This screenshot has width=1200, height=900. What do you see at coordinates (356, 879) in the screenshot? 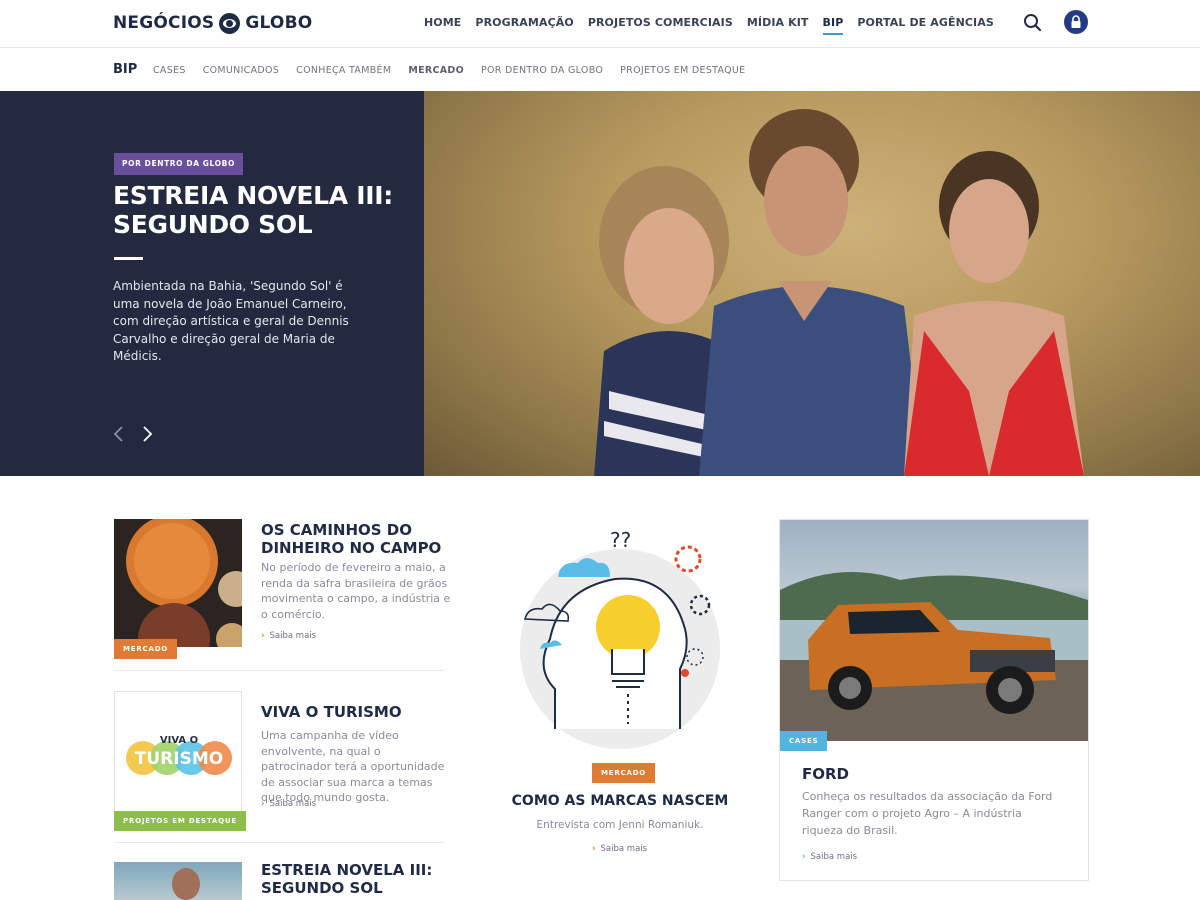
I see `card-title: ESTREIA NOVELA III: SEGUNDO SOL` at bounding box center [356, 879].